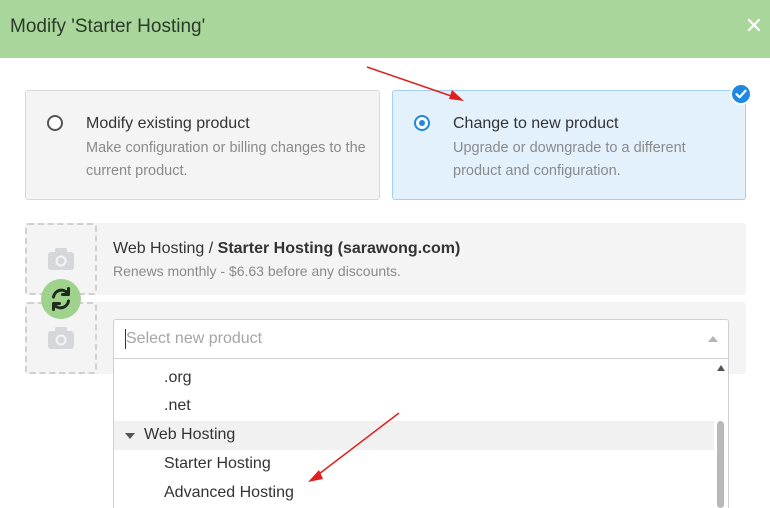  I want to click on select-placeholder: Select new product, so click(194, 338).